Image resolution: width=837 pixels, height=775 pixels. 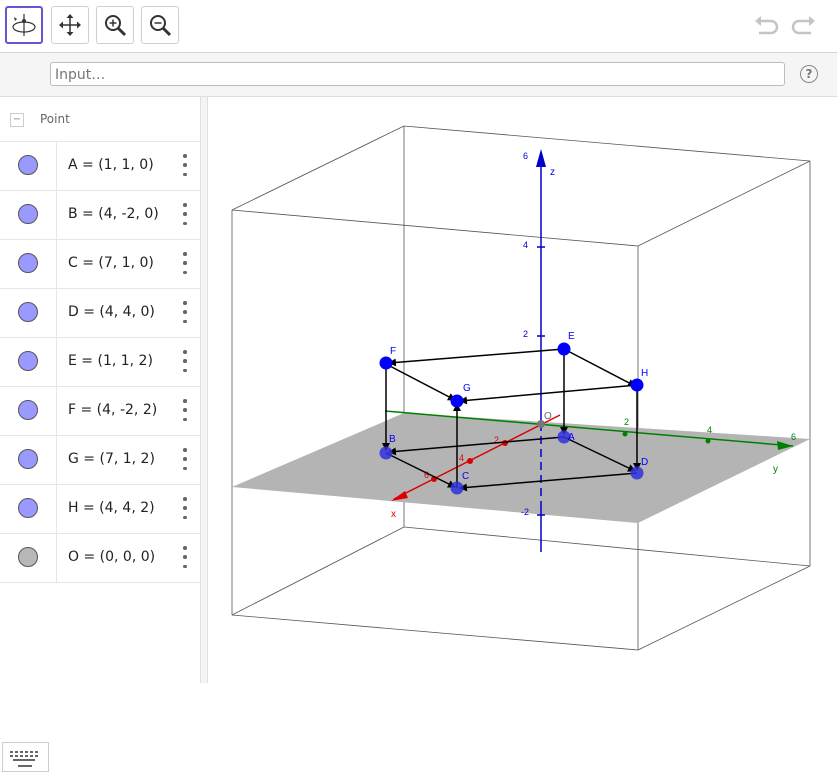 I want to click on zoom-in-icon, so click(x=116, y=26).